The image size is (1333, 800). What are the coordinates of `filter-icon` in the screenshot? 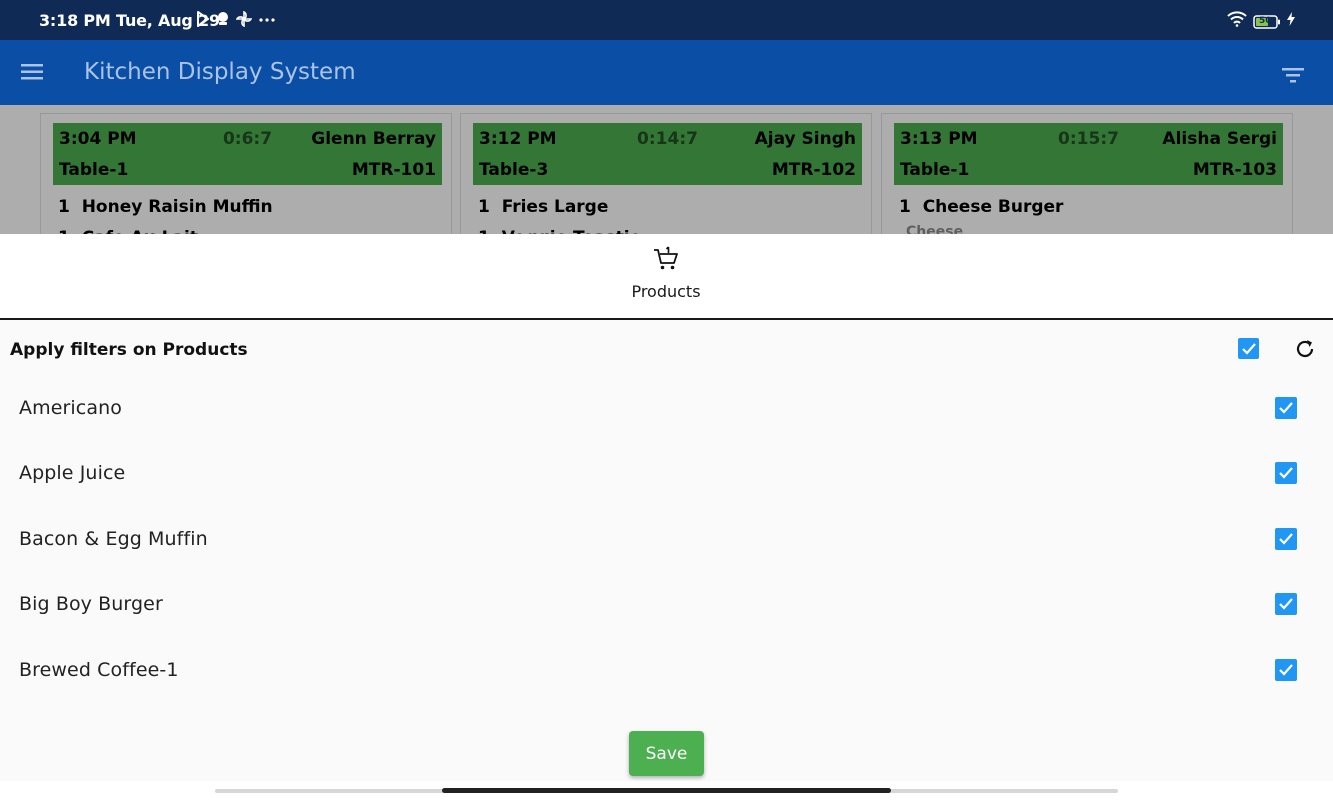 It's located at (1293, 75).